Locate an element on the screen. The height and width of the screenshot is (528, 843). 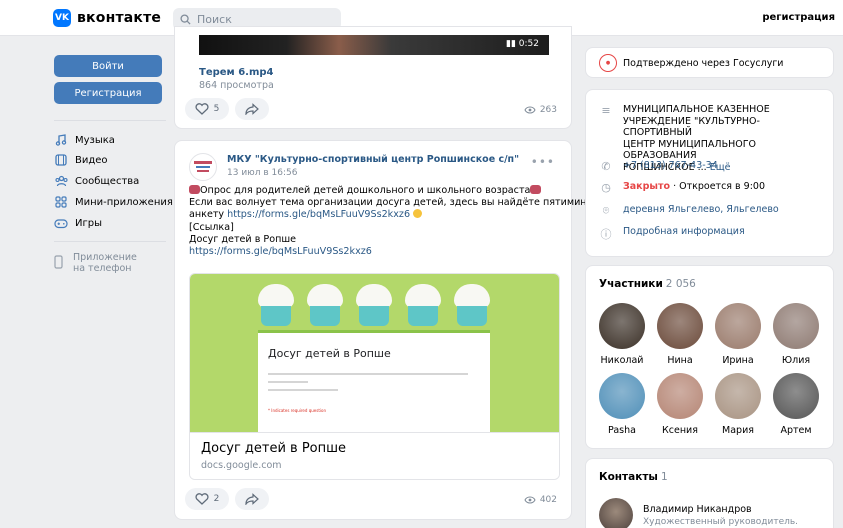
member-item: Ирина is located at coordinates (738, 334).